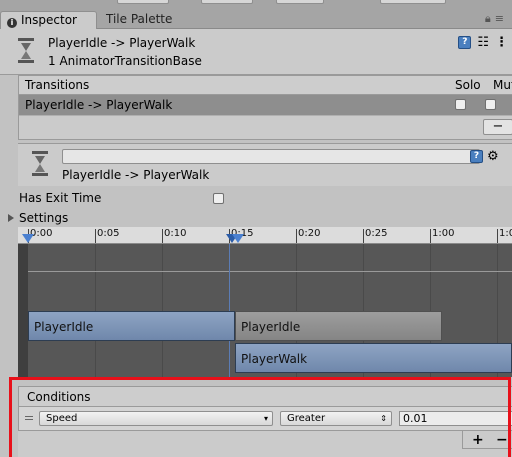 The width and height of the screenshot is (512, 457). Describe the element at coordinates (238, 238) in the screenshot. I see `transition-end-marker` at that location.